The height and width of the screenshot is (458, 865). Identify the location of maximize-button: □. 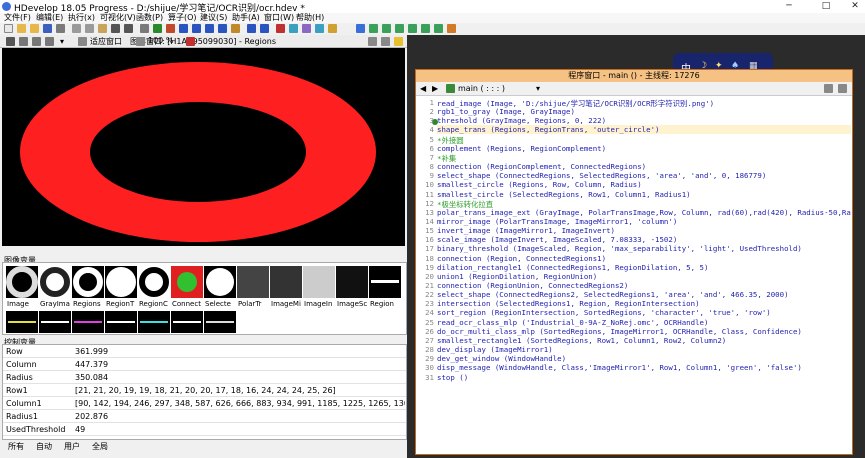
(826, 6).